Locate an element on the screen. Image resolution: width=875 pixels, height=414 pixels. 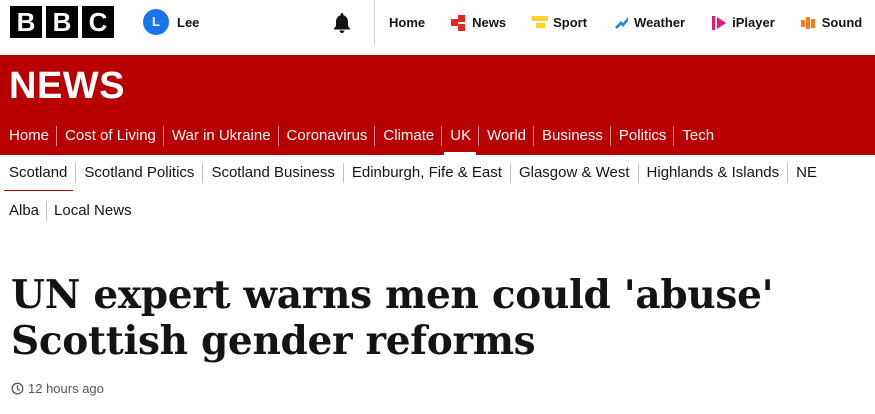
top-nav-home: Home is located at coordinates (406, 22).